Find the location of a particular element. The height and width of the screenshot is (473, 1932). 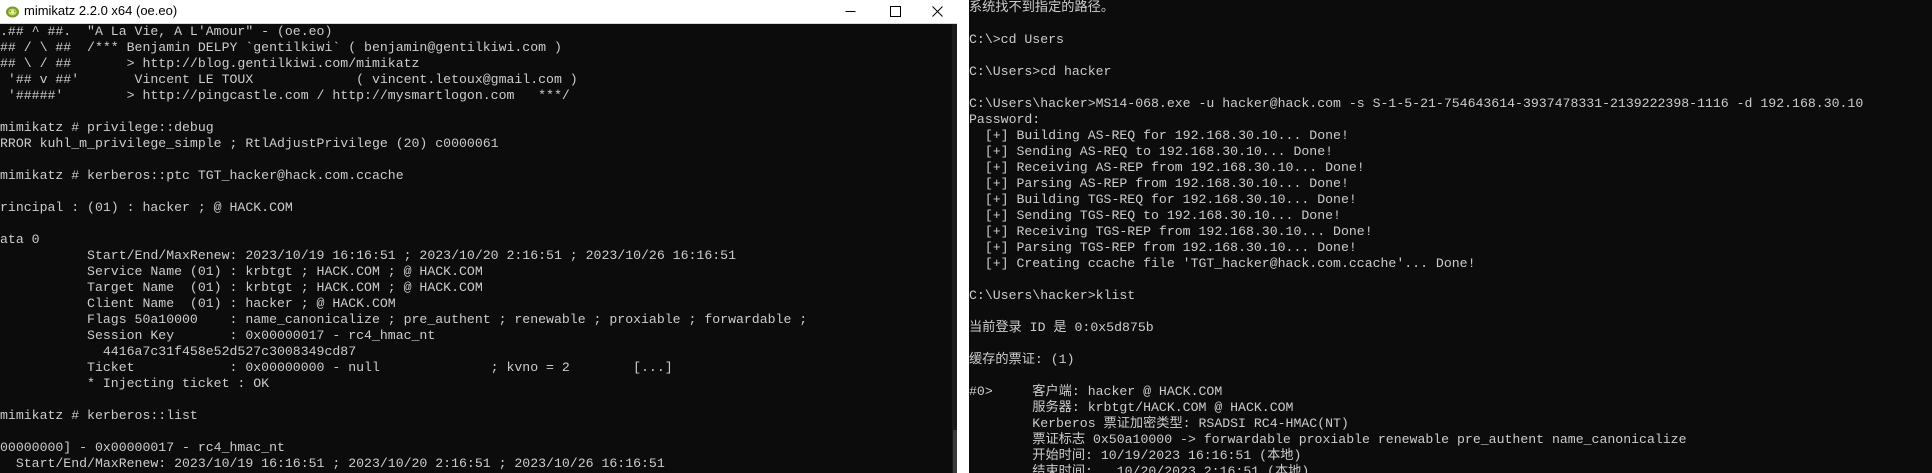

console-line: ata 0 is located at coordinates (20, 239).